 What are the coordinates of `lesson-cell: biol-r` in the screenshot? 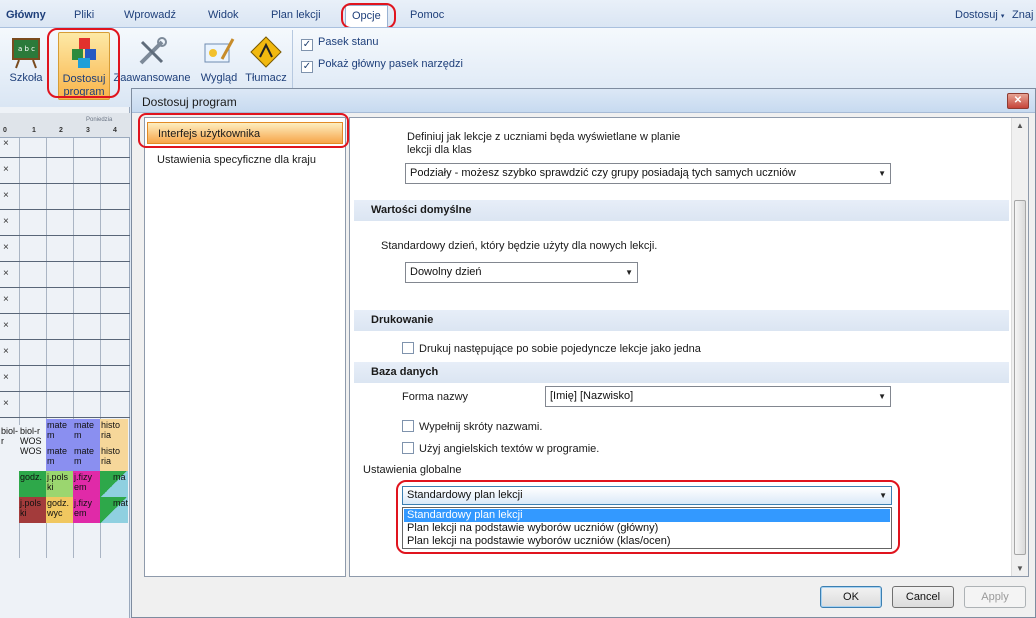 It's located at (9, 436).